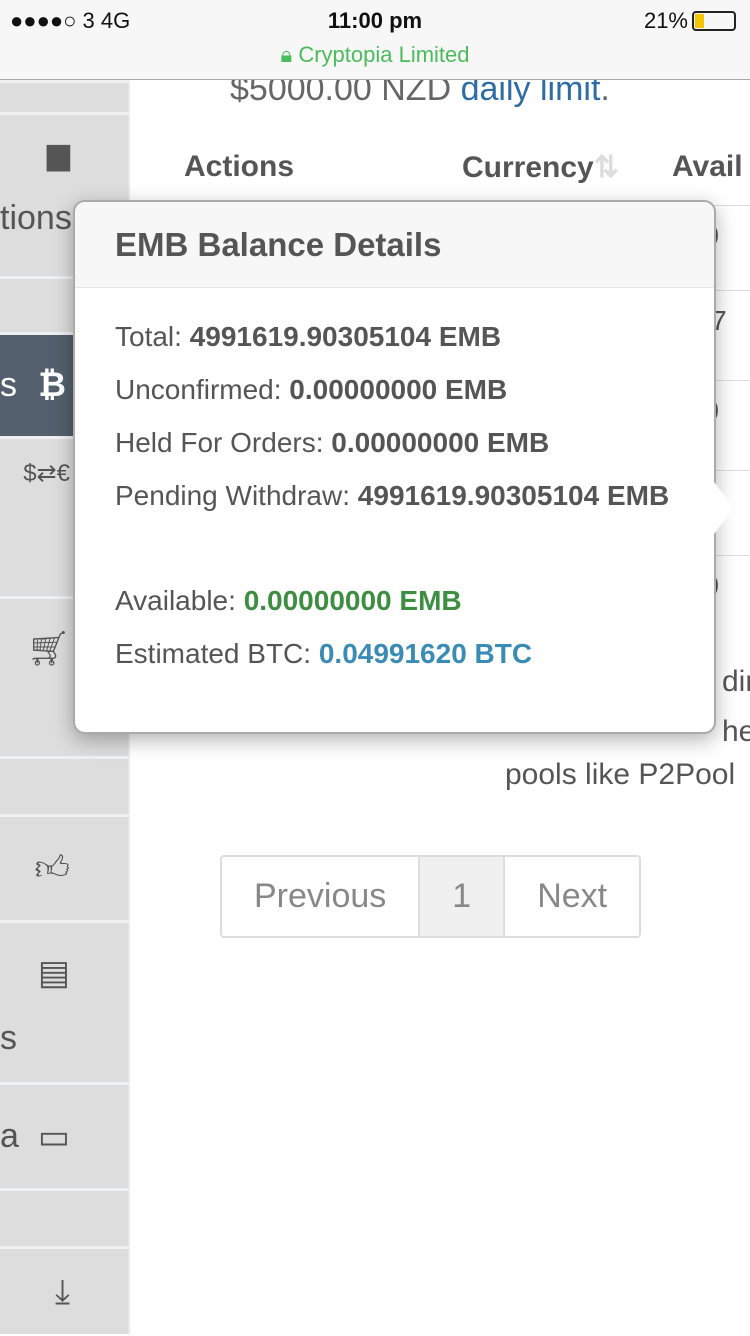 Image resolution: width=750 pixels, height=1336 pixels. I want to click on battery-percent: 21%, so click(665, 20).